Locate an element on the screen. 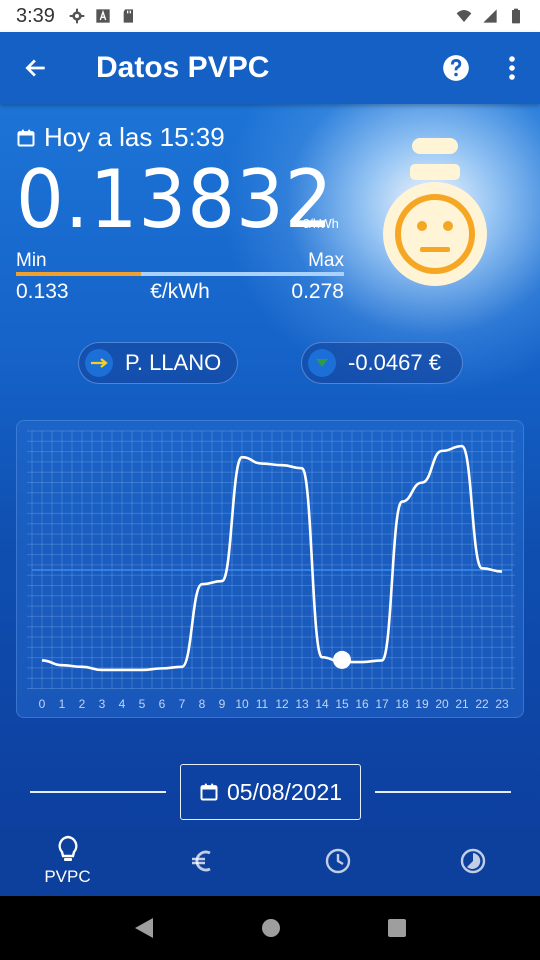 The width and height of the screenshot is (540, 960). nav-item-pvpc: PVPC is located at coordinates (67, 861).